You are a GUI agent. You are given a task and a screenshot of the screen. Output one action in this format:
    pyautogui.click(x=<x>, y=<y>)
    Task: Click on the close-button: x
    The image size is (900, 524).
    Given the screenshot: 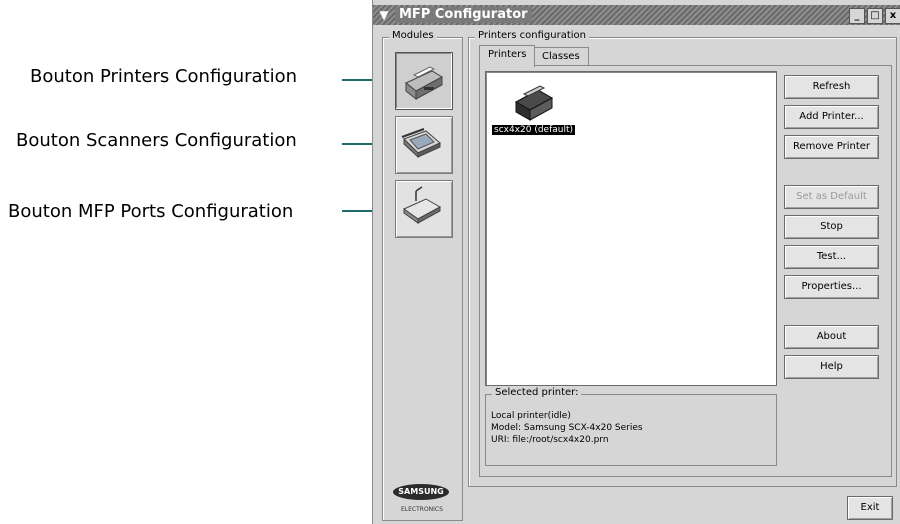 What is the action you would take?
    pyautogui.click(x=892, y=16)
    